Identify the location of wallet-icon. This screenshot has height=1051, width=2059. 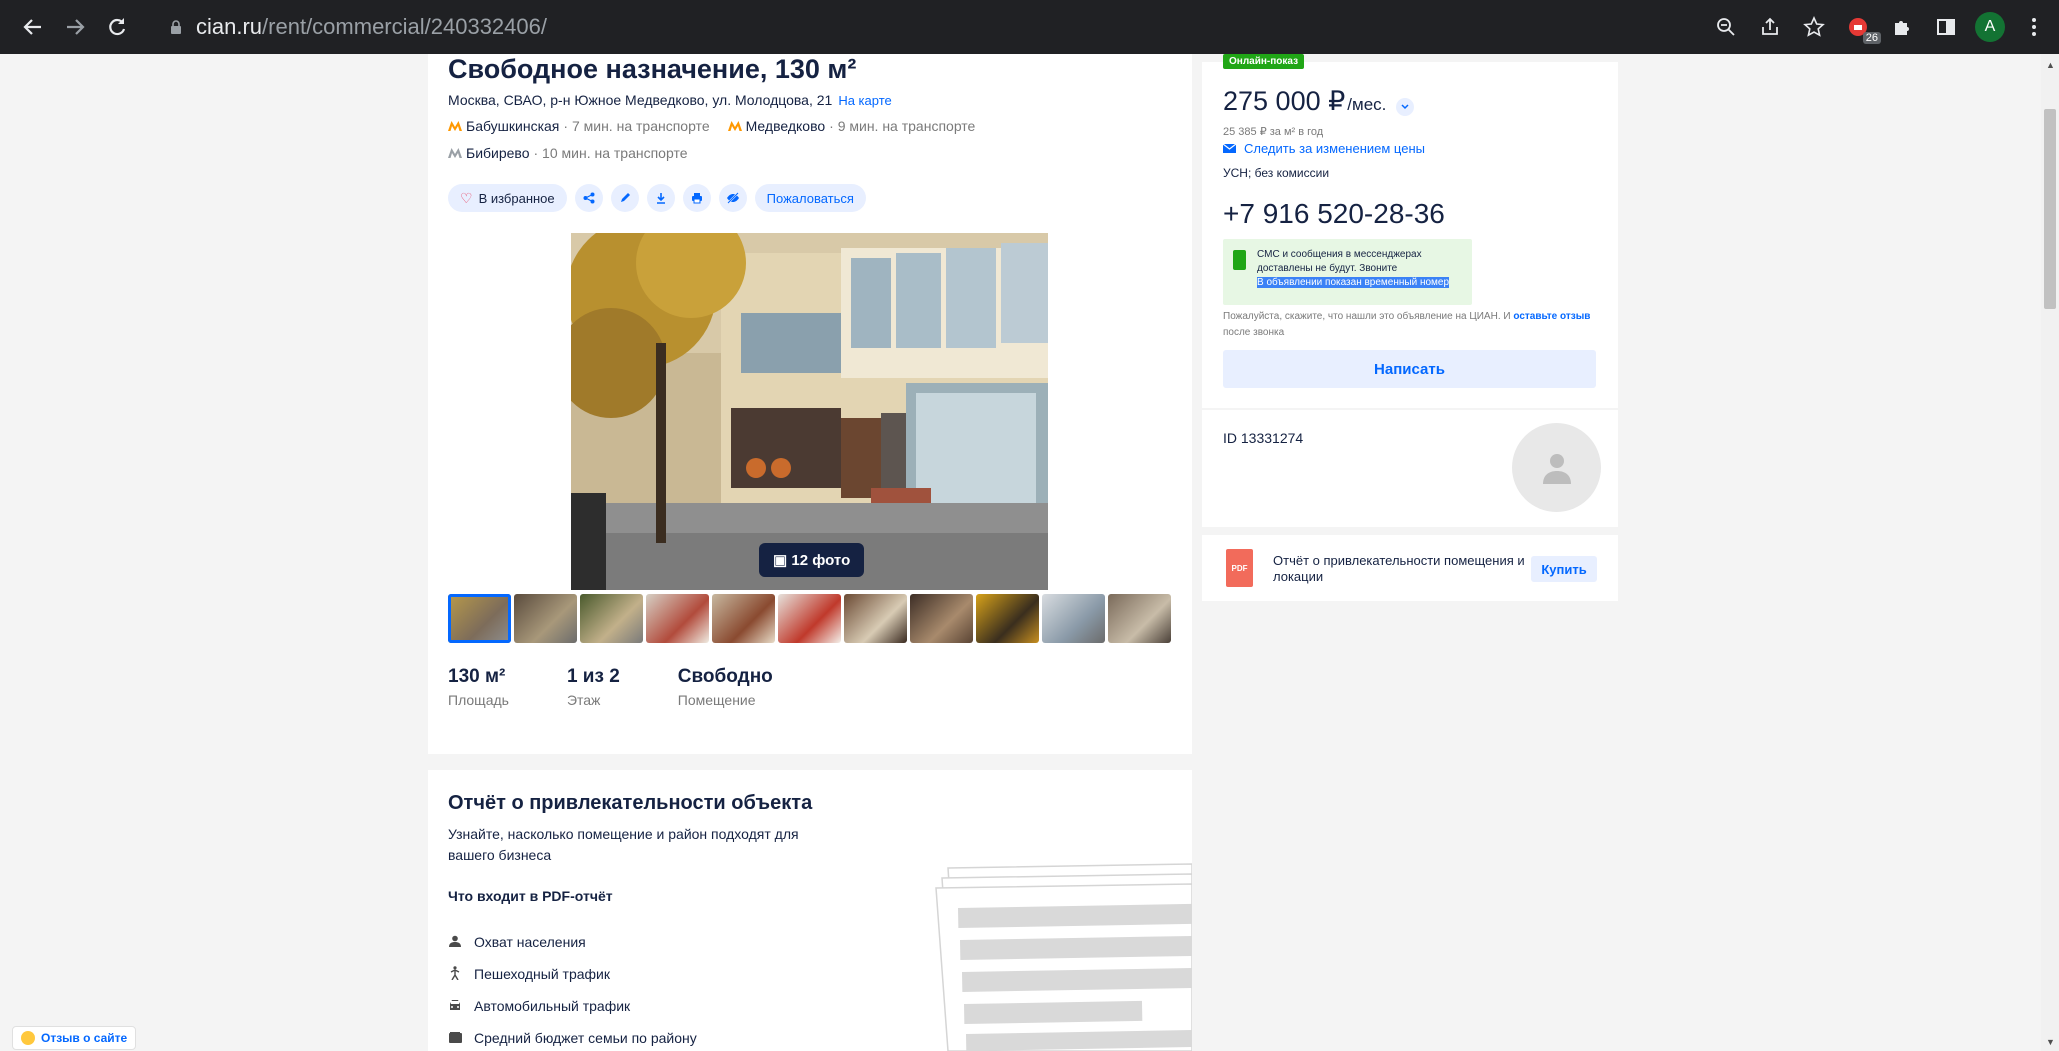
(455, 1038).